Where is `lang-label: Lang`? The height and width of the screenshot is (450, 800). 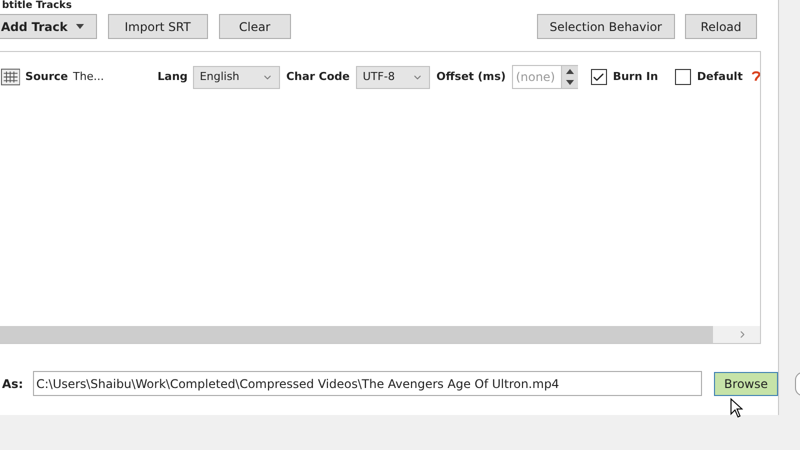
lang-label: Lang is located at coordinates (173, 76).